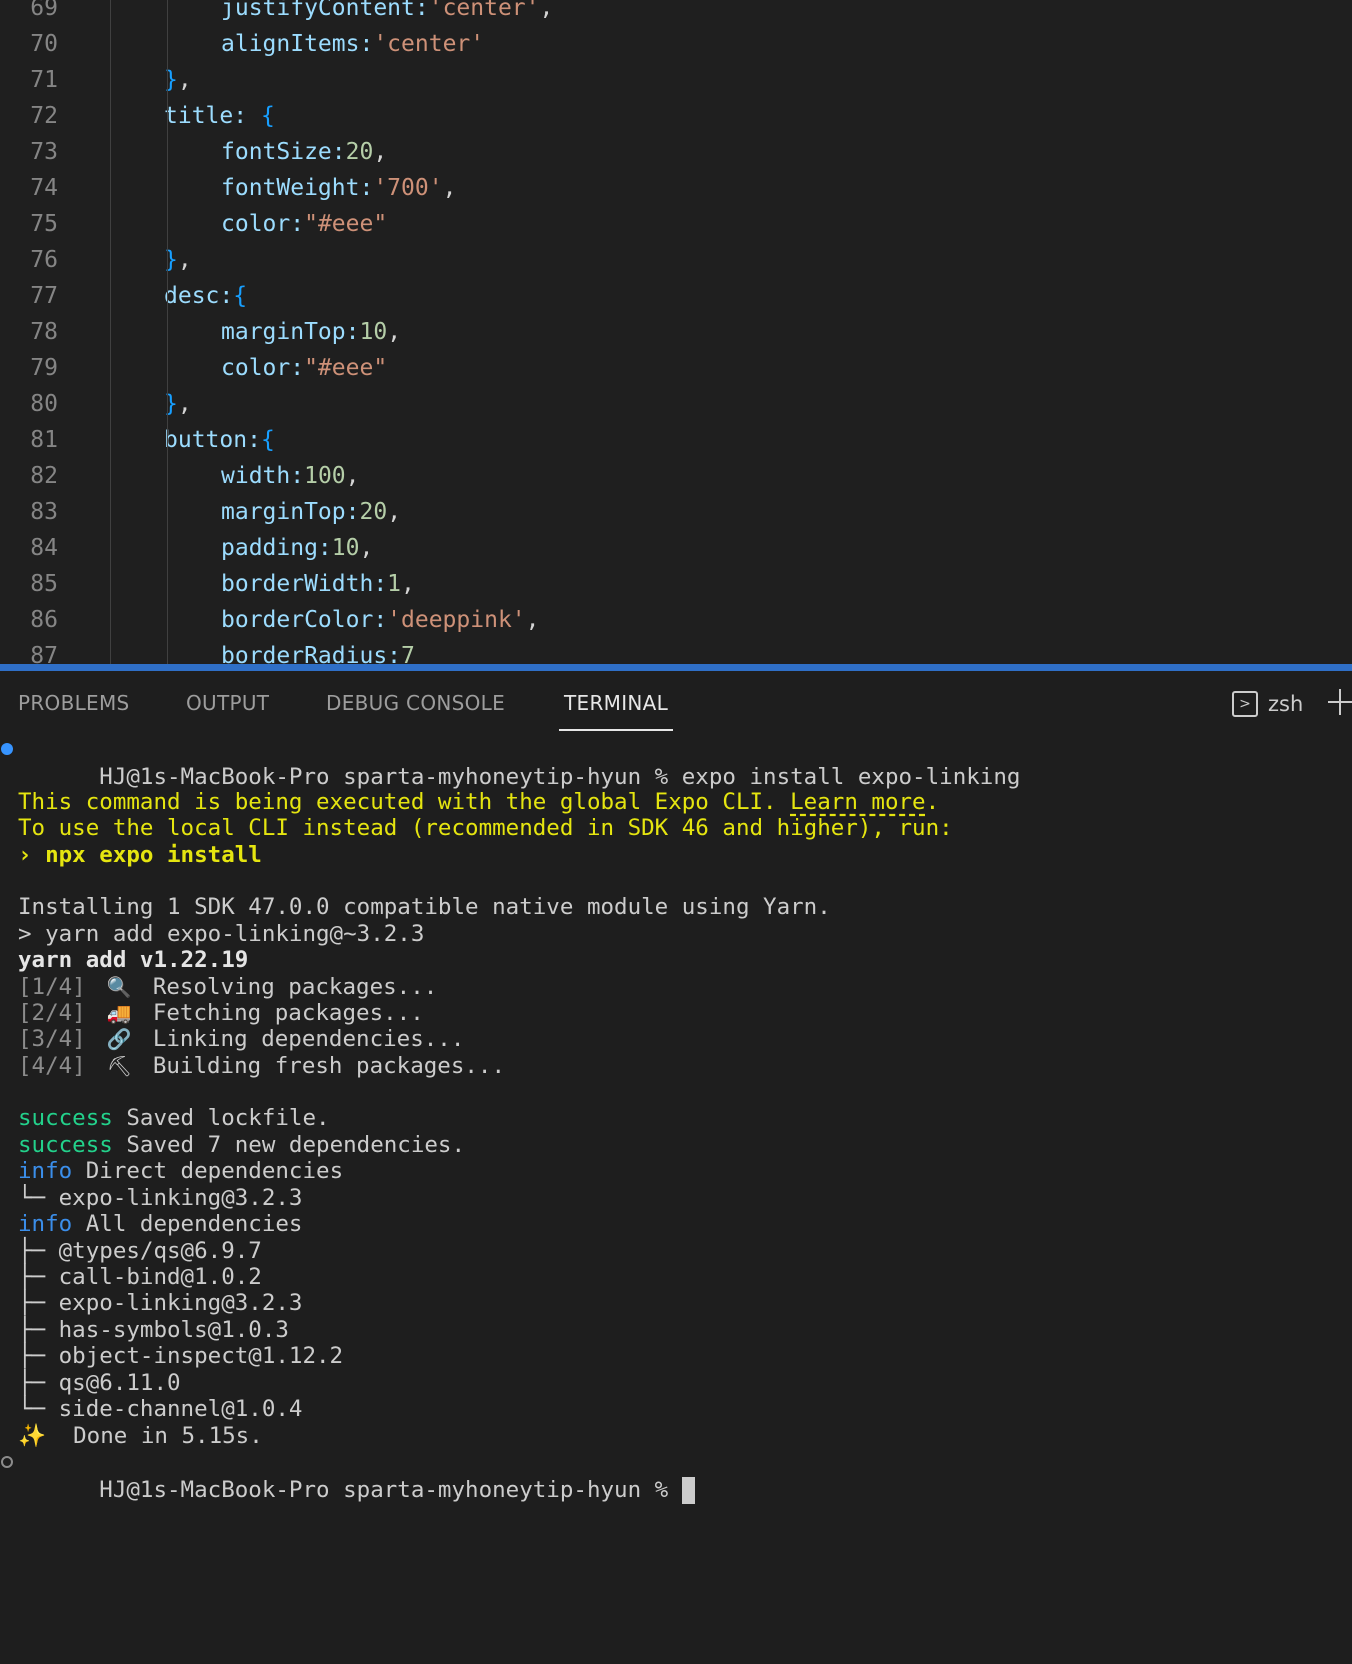  What do you see at coordinates (676, 152) in the screenshot?
I see `code-line: 73 fontSize:20,` at bounding box center [676, 152].